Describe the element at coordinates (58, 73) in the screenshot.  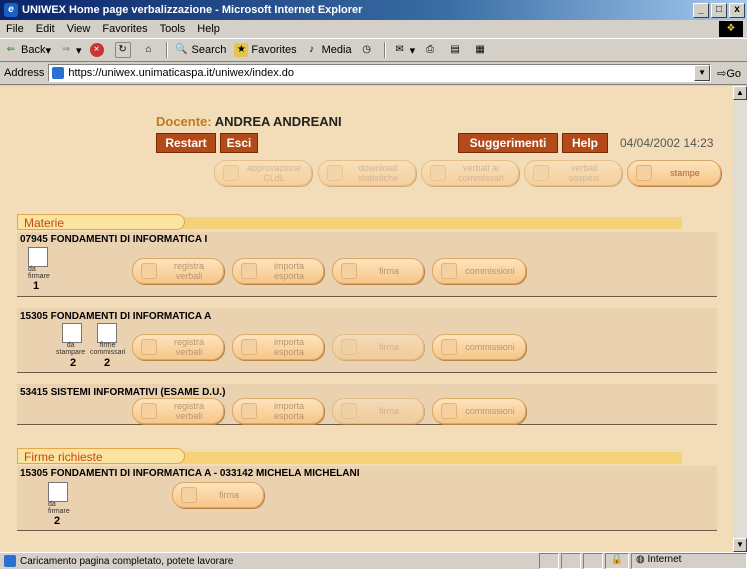
I see `page-icon` at that location.